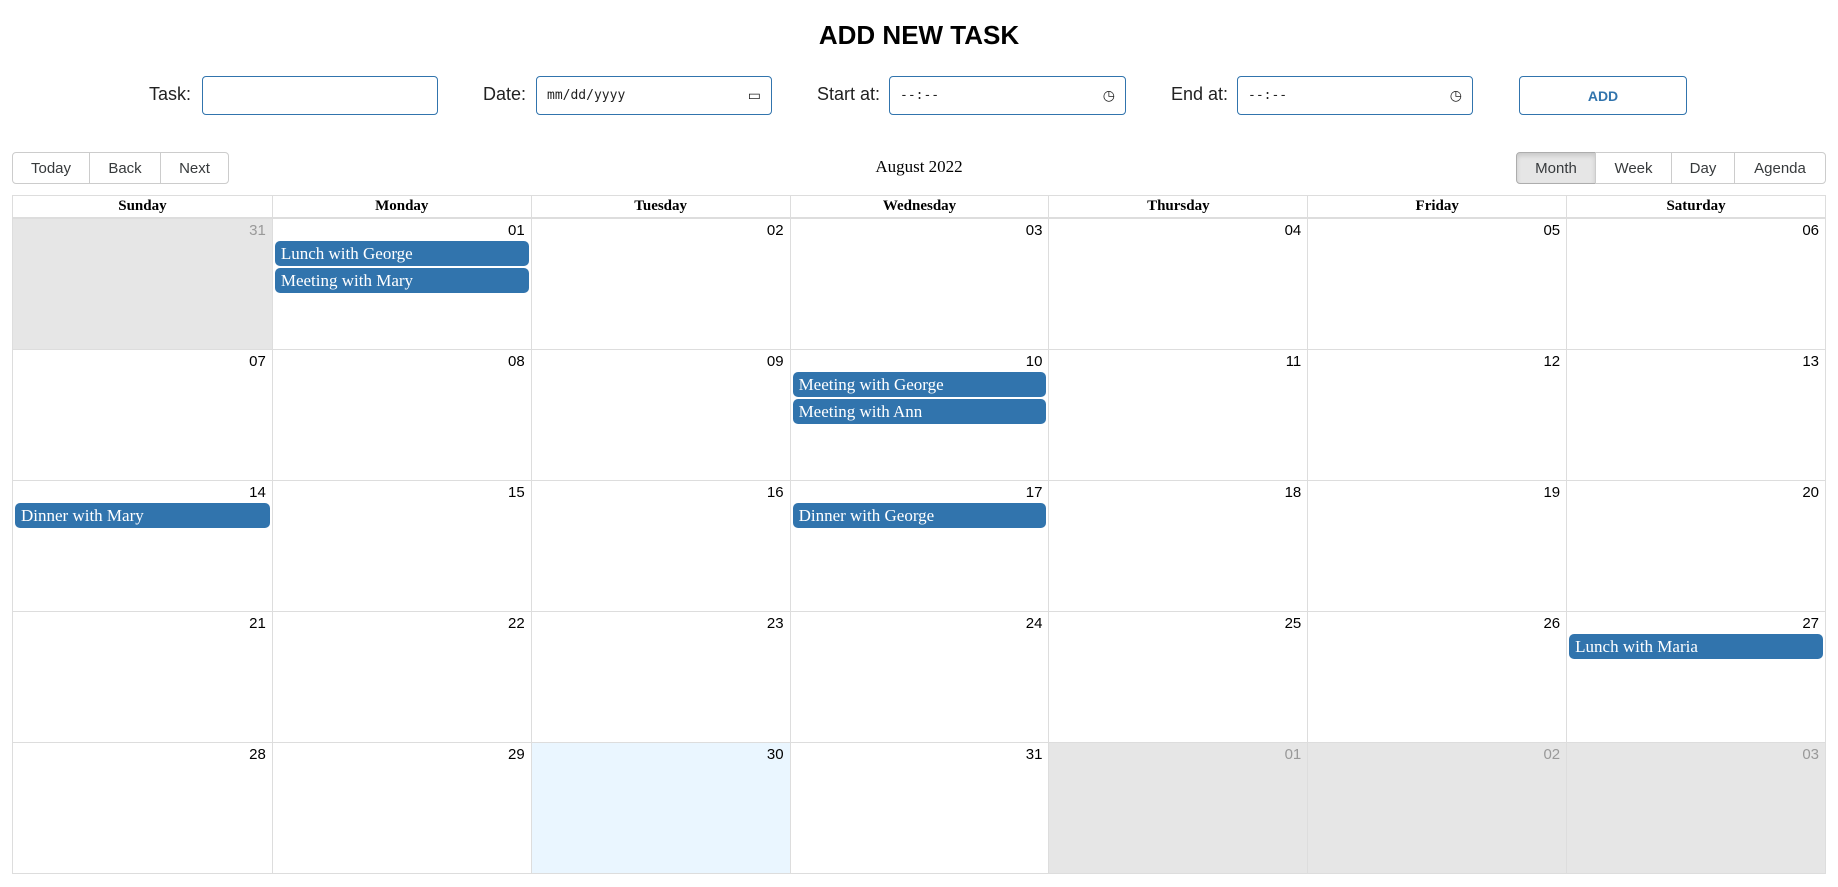  Describe the element at coordinates (660, 808) in the screenshot. I see `day-cell: 30` at that location.